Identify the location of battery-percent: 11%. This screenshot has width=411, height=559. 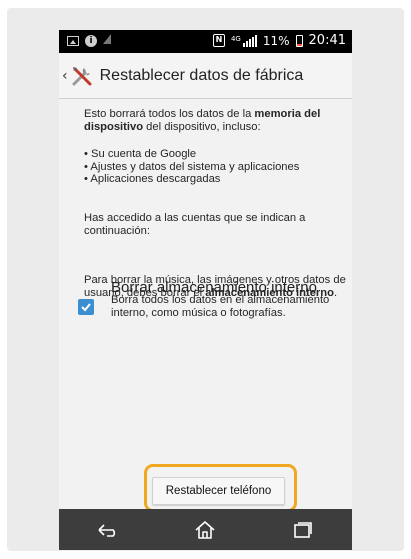
(276, 40).